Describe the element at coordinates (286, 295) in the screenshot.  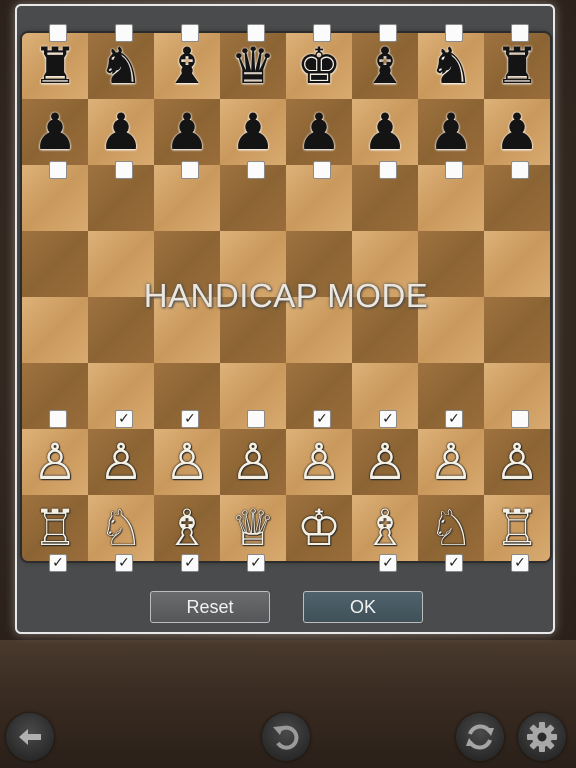
I see `handicap-mode-label: HANDICAP MODE` at that location.